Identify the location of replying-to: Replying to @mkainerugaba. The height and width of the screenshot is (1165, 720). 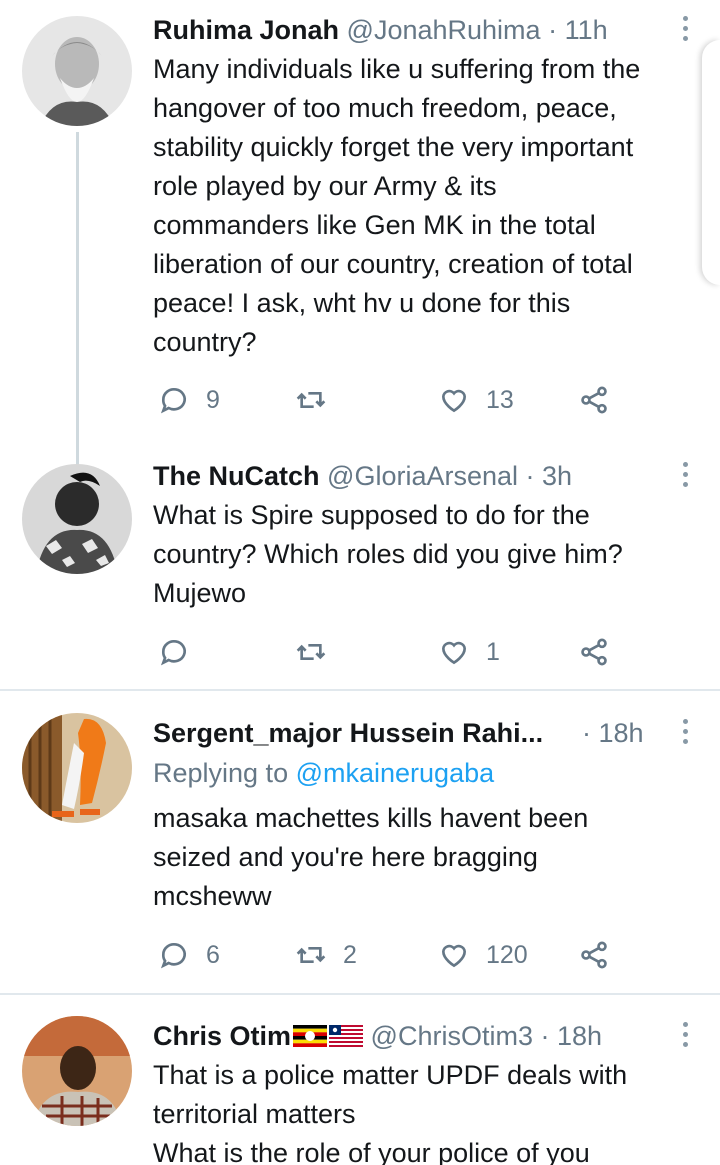
(323, 773).